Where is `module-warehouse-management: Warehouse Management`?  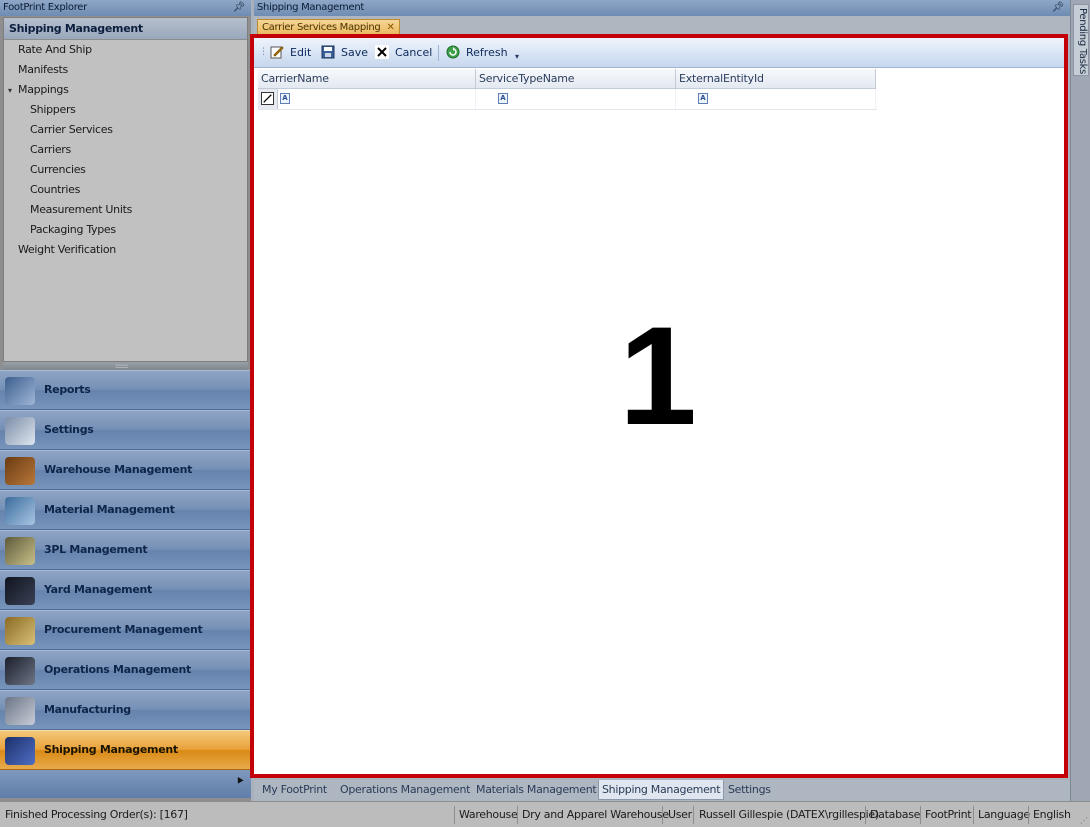 module-warehouse-management: Warehouse Management is located at coordinates (125, 470).